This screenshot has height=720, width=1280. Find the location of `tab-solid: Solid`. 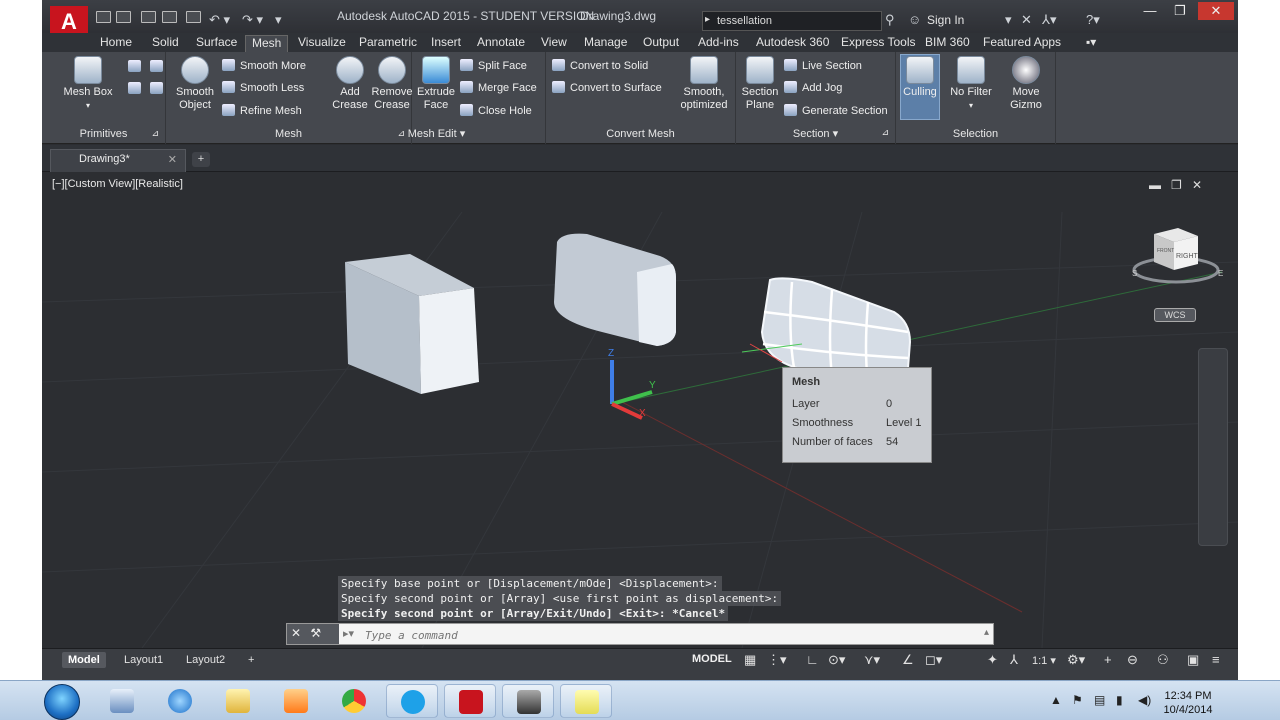

tab-solid: Solid is located at coordinates (165, 43).